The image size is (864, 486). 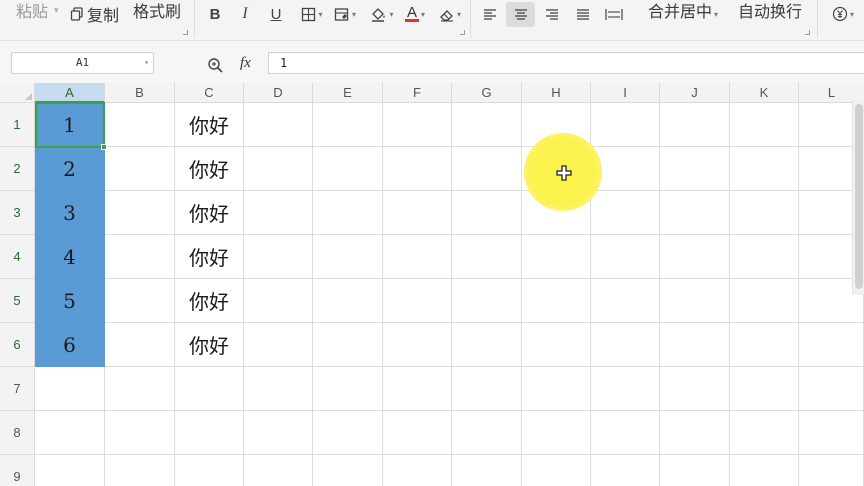 I want to click on alignment-group-expander, so click(x=807, y=32).